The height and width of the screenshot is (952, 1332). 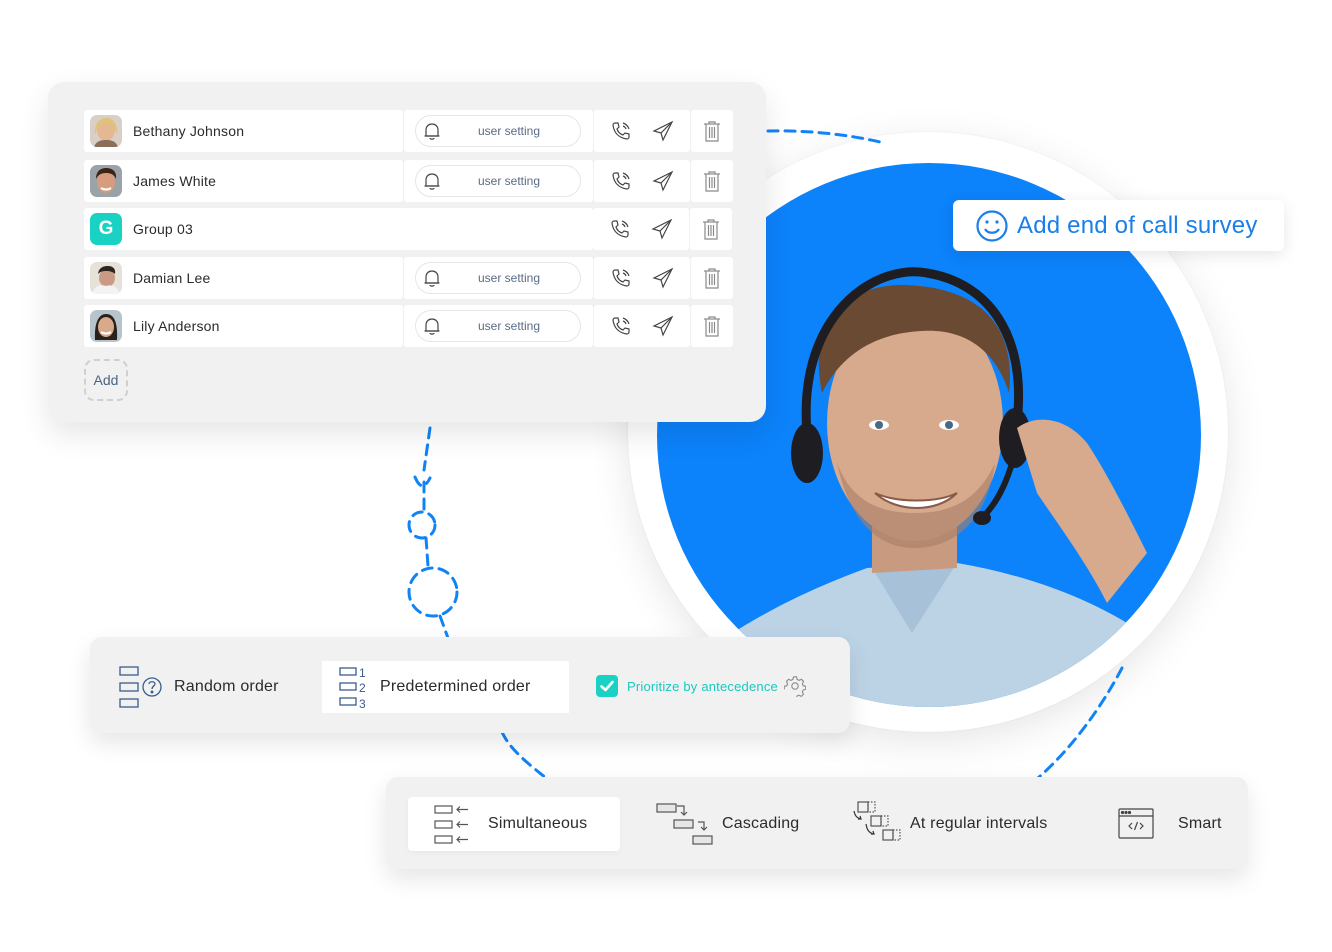 I want to click on cascading-label: Cascading, so click(x=761, y=823).